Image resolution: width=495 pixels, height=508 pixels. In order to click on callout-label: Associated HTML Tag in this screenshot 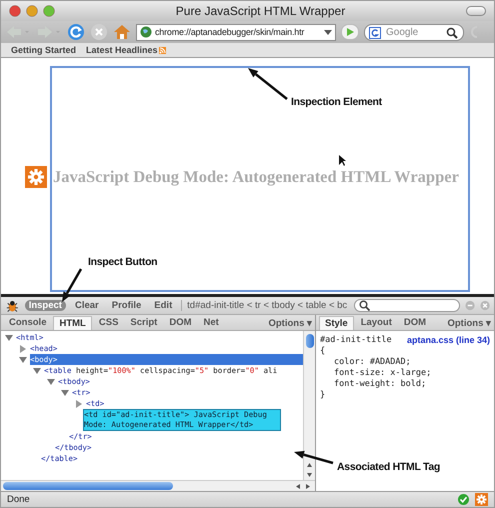, I will do `click(388, 467)`.